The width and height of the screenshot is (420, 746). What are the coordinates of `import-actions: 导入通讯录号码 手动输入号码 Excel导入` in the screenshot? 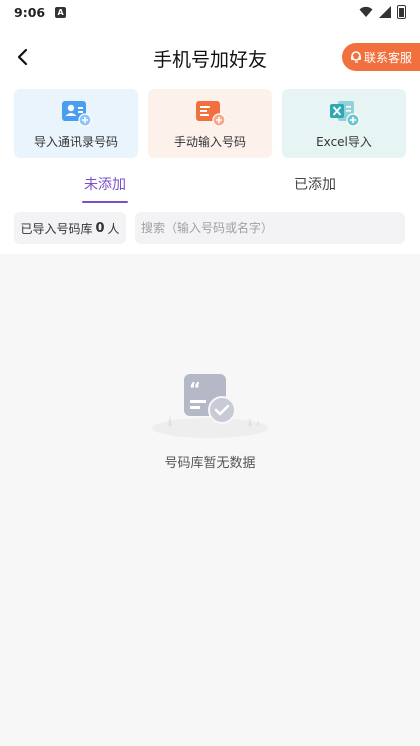 It's located at (210, 123).